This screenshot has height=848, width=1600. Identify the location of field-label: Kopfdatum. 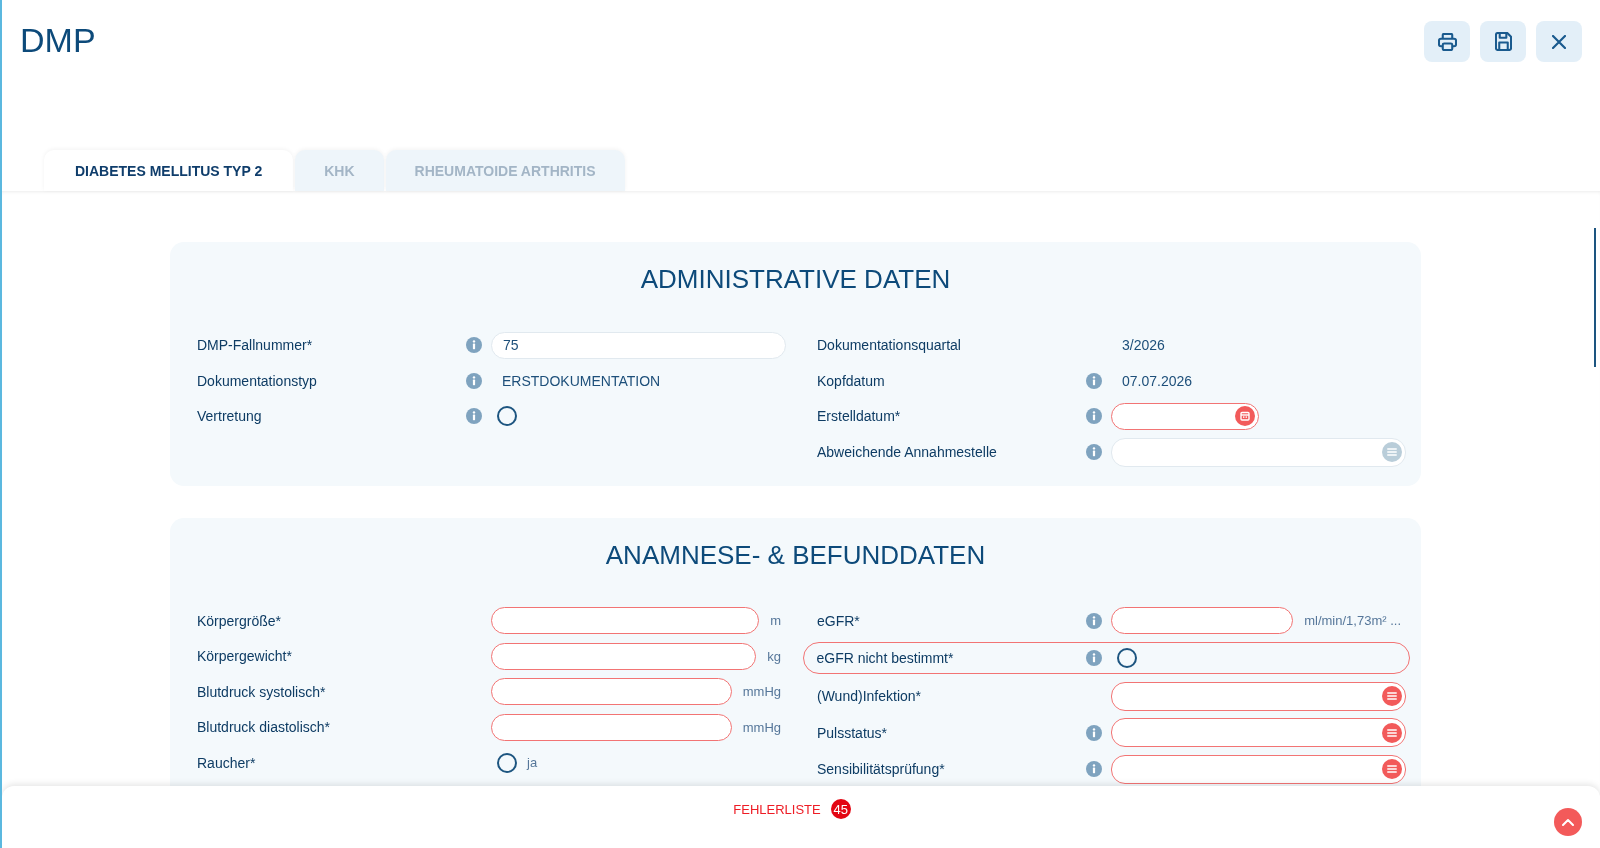
(851, 380).